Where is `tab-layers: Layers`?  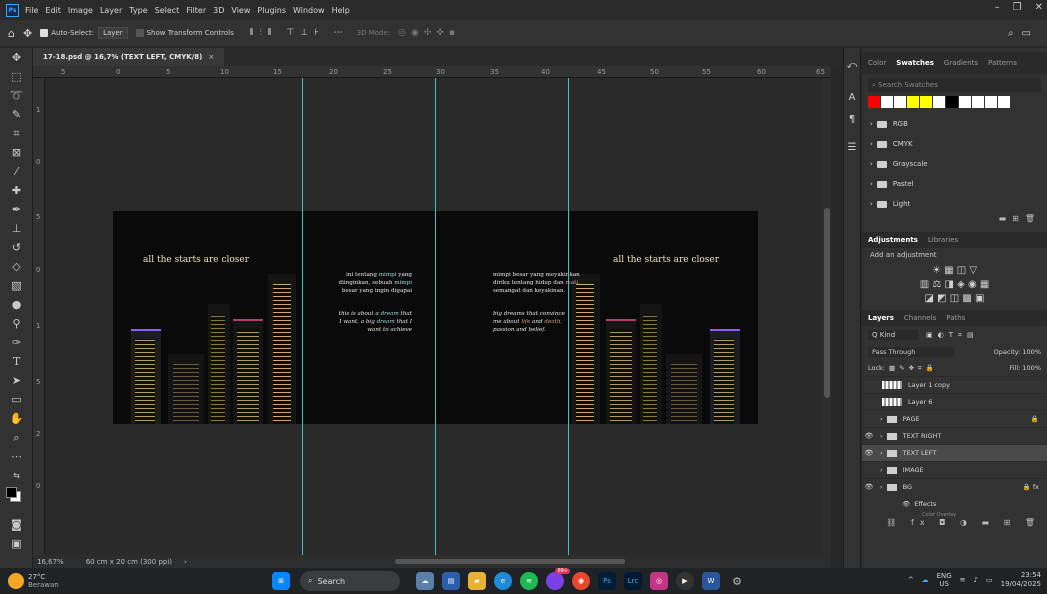 tab-layers: Layers is located at coordinates (881, 318).